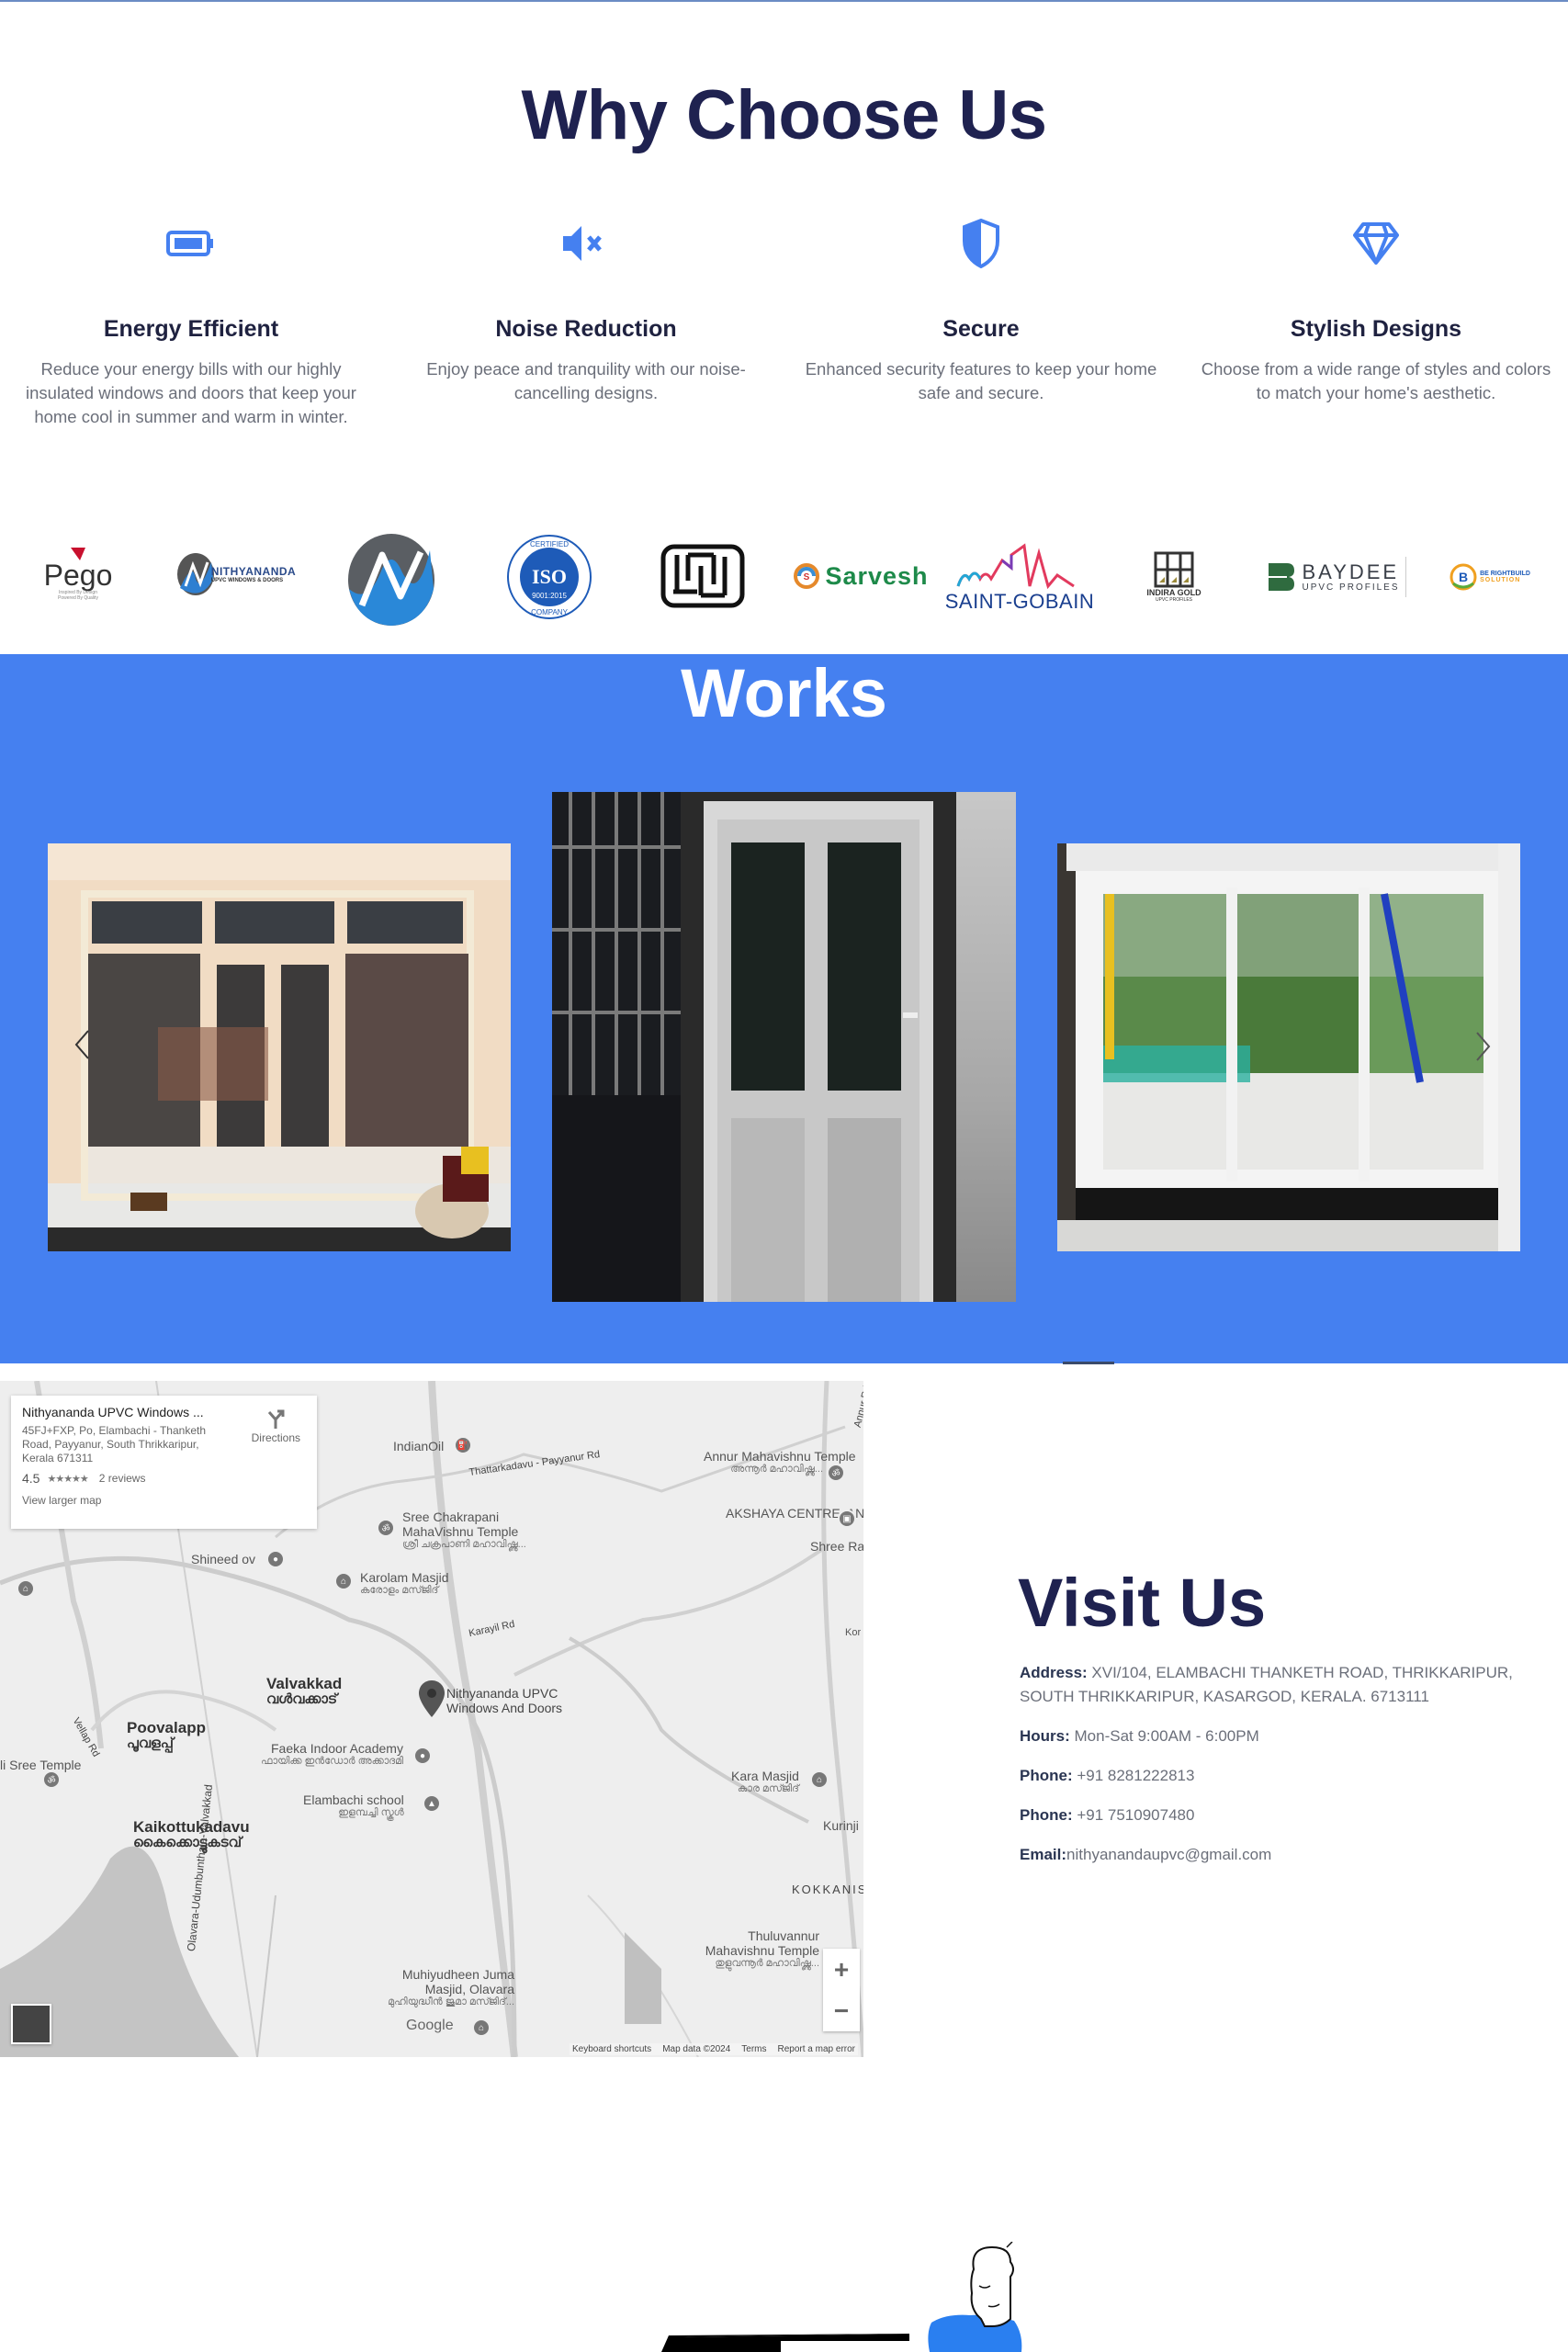 The image size is (1568, 2352). What do you see at coordinates (842, 1969) in the screenshot?
I see `zoom-in-button: +` at bounding box center [842, 1969].